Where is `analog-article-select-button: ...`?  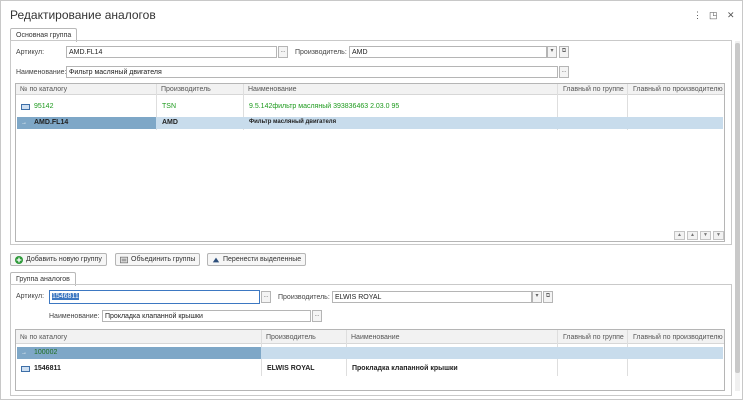
analog-article-select-button: ... is located at coordinates (266, 297).